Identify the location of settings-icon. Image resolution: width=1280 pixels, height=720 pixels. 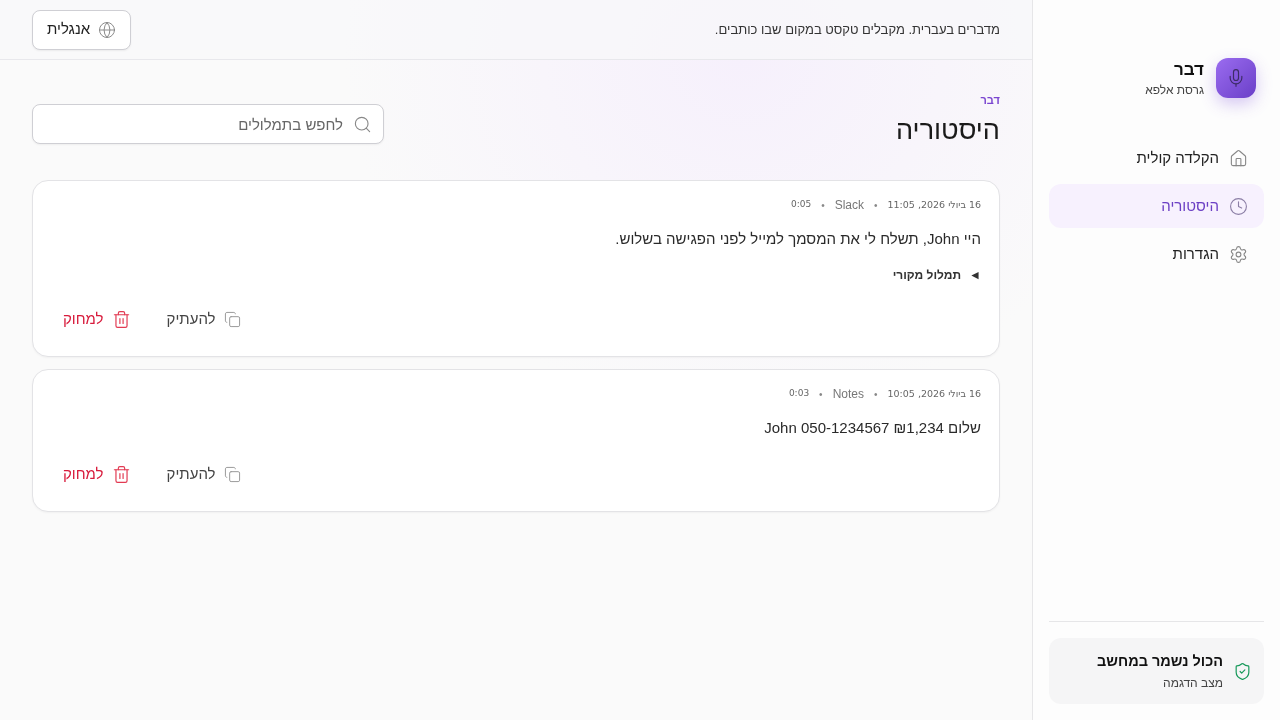
(1238, 254).